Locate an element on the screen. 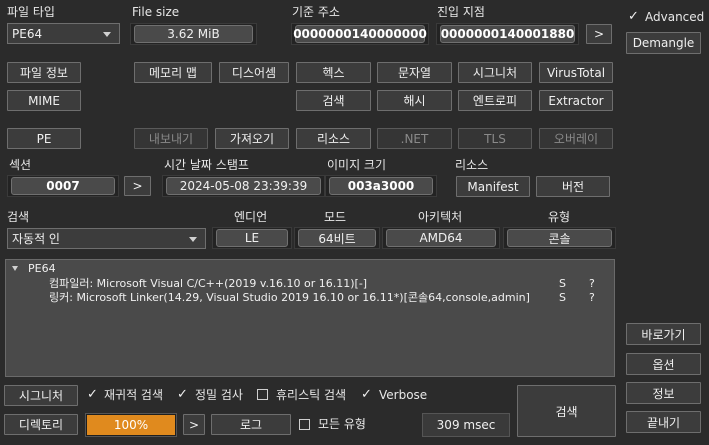 This screenshot has height=445, width=709. timestamp-value: 2024-05-08 23:39:39 is located at coordinates (243, 186).